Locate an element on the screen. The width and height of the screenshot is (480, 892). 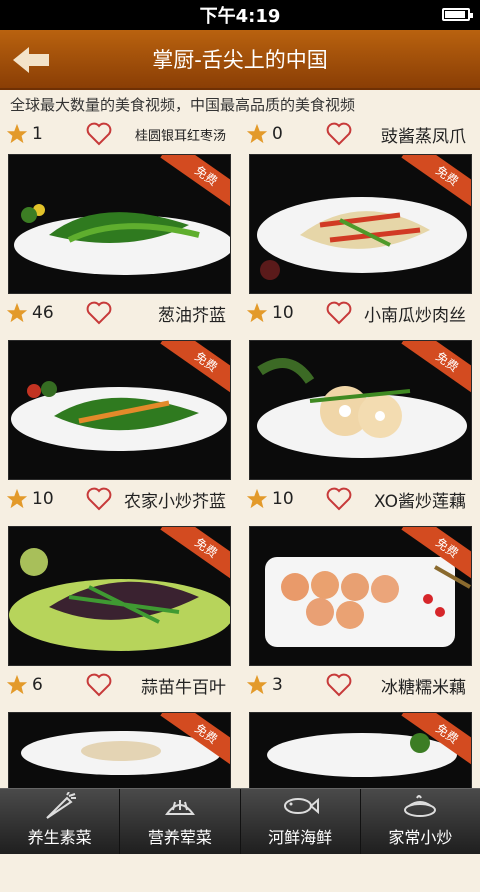
page-title: 掌厨-舌尖上的中国 is located at coordinates (240, 60).